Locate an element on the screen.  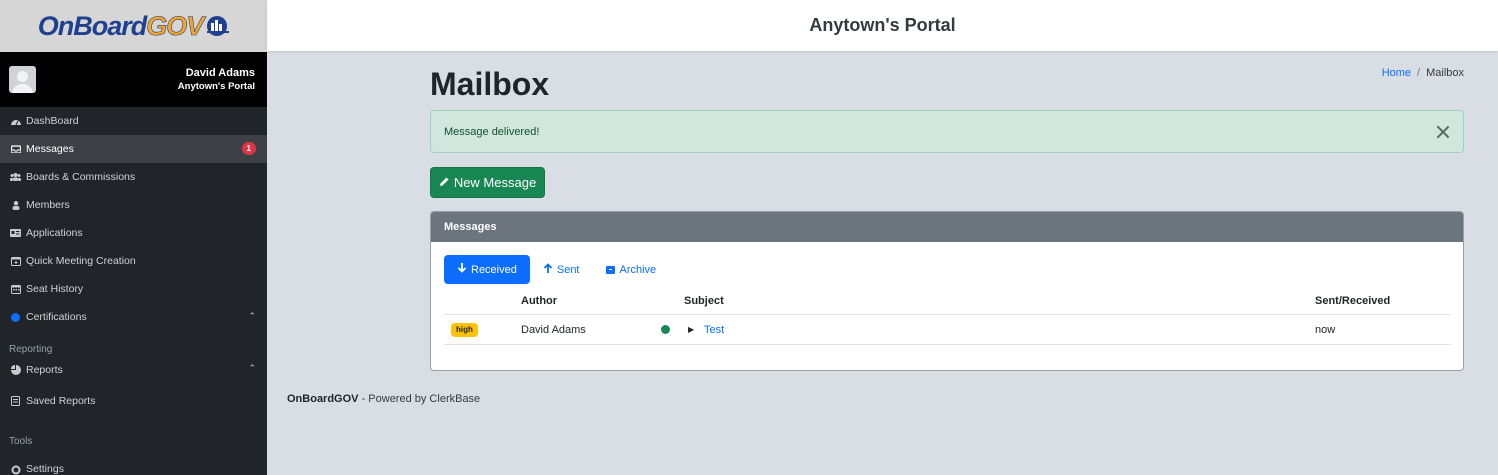
blue-dot-icon is located at coordinates (15, 317).